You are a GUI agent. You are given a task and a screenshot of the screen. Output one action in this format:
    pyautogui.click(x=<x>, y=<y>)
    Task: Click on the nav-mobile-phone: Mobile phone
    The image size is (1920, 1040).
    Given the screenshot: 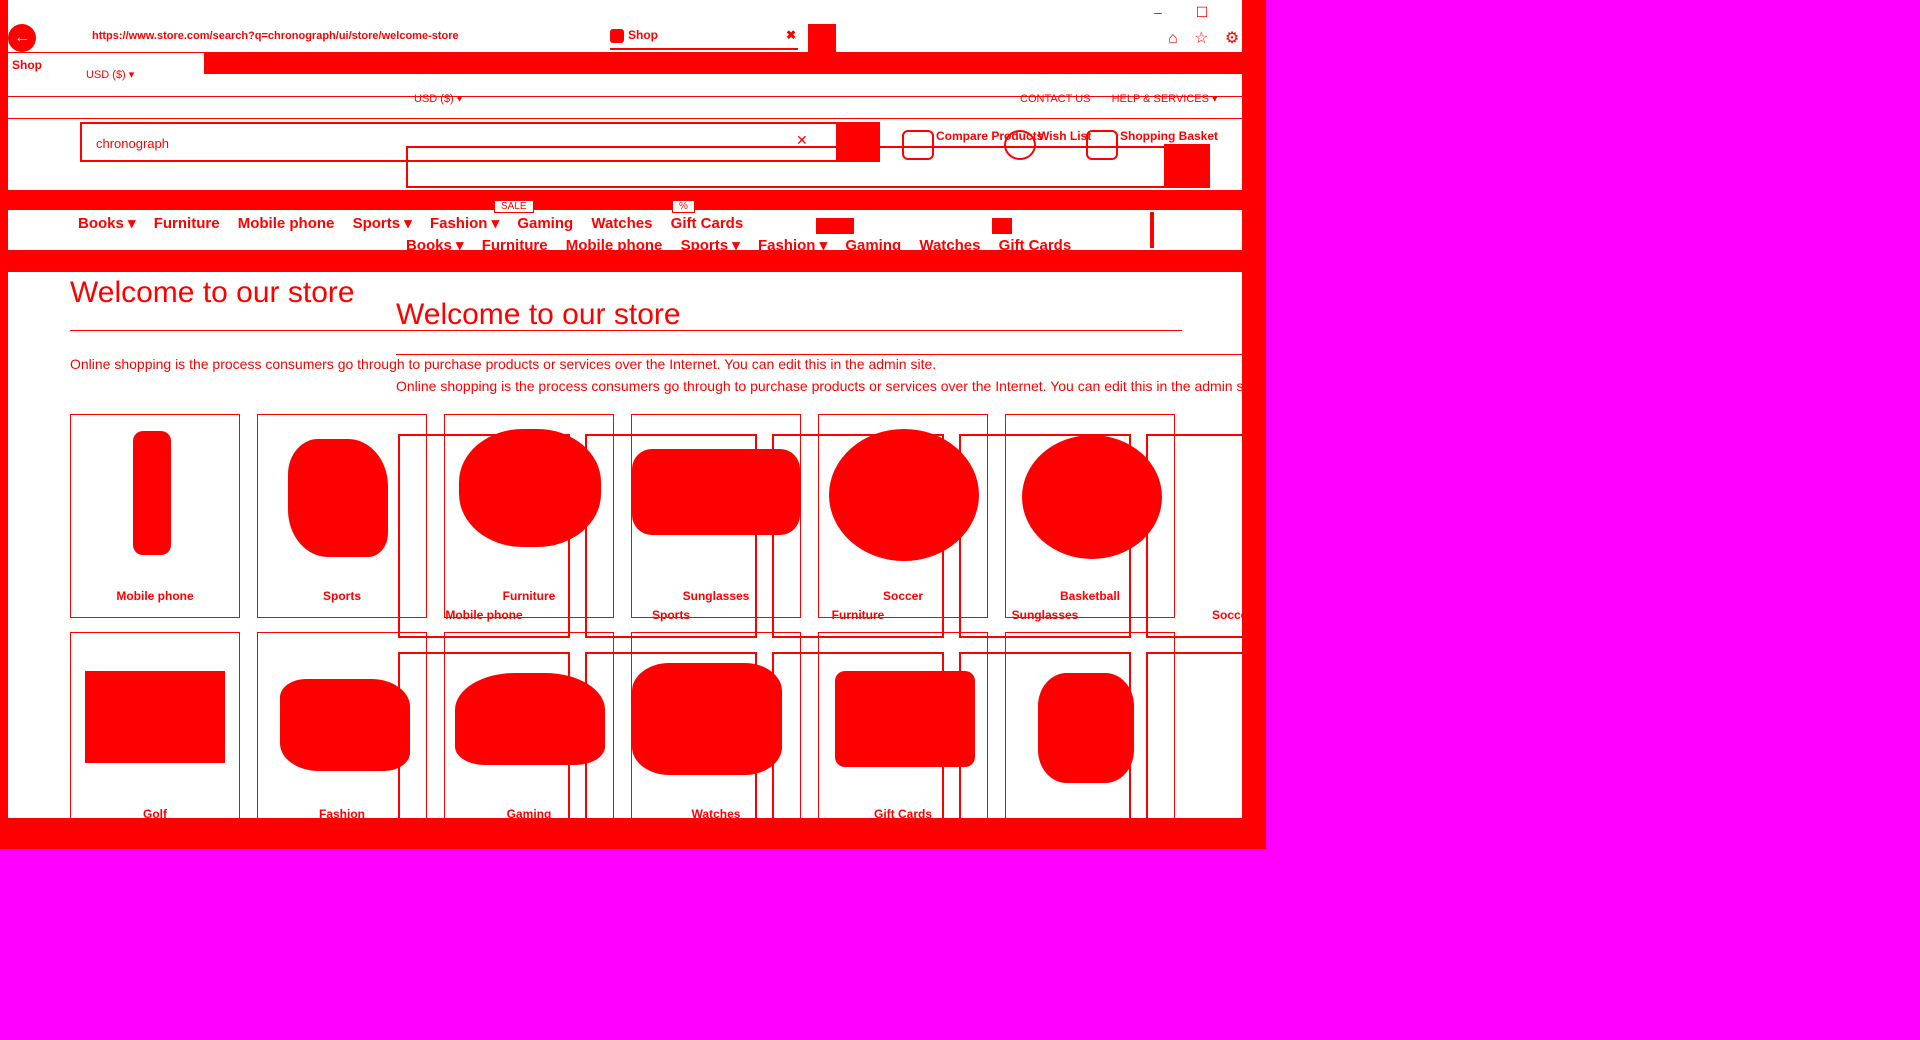 What is the action you would take?
    pyautogui.click(x=286, y=223)
    